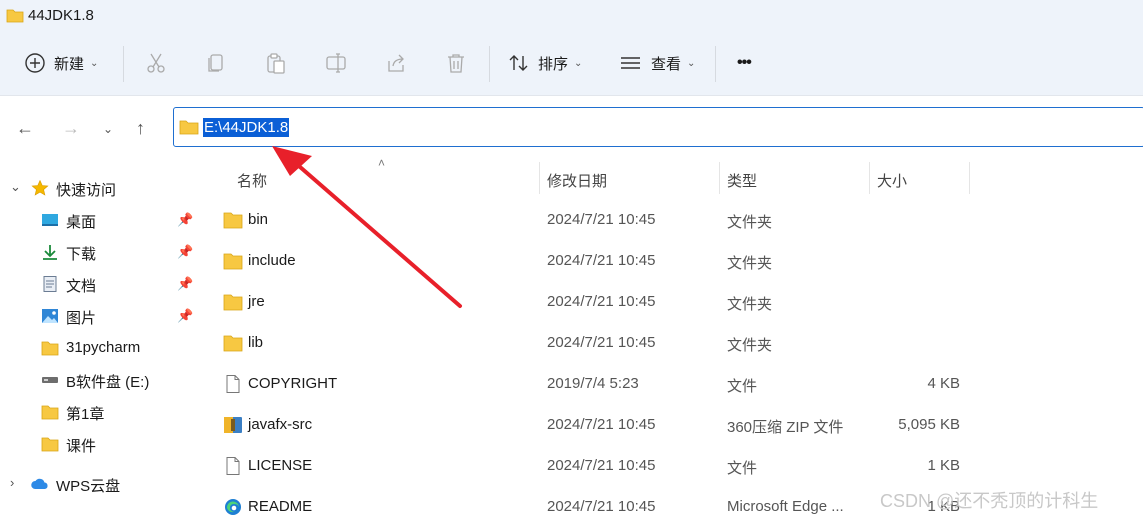 The width and height of the screenshot is (1143, 519). I want to click on sidebar-item-downloads: 下载 📌, so click(100, 252).